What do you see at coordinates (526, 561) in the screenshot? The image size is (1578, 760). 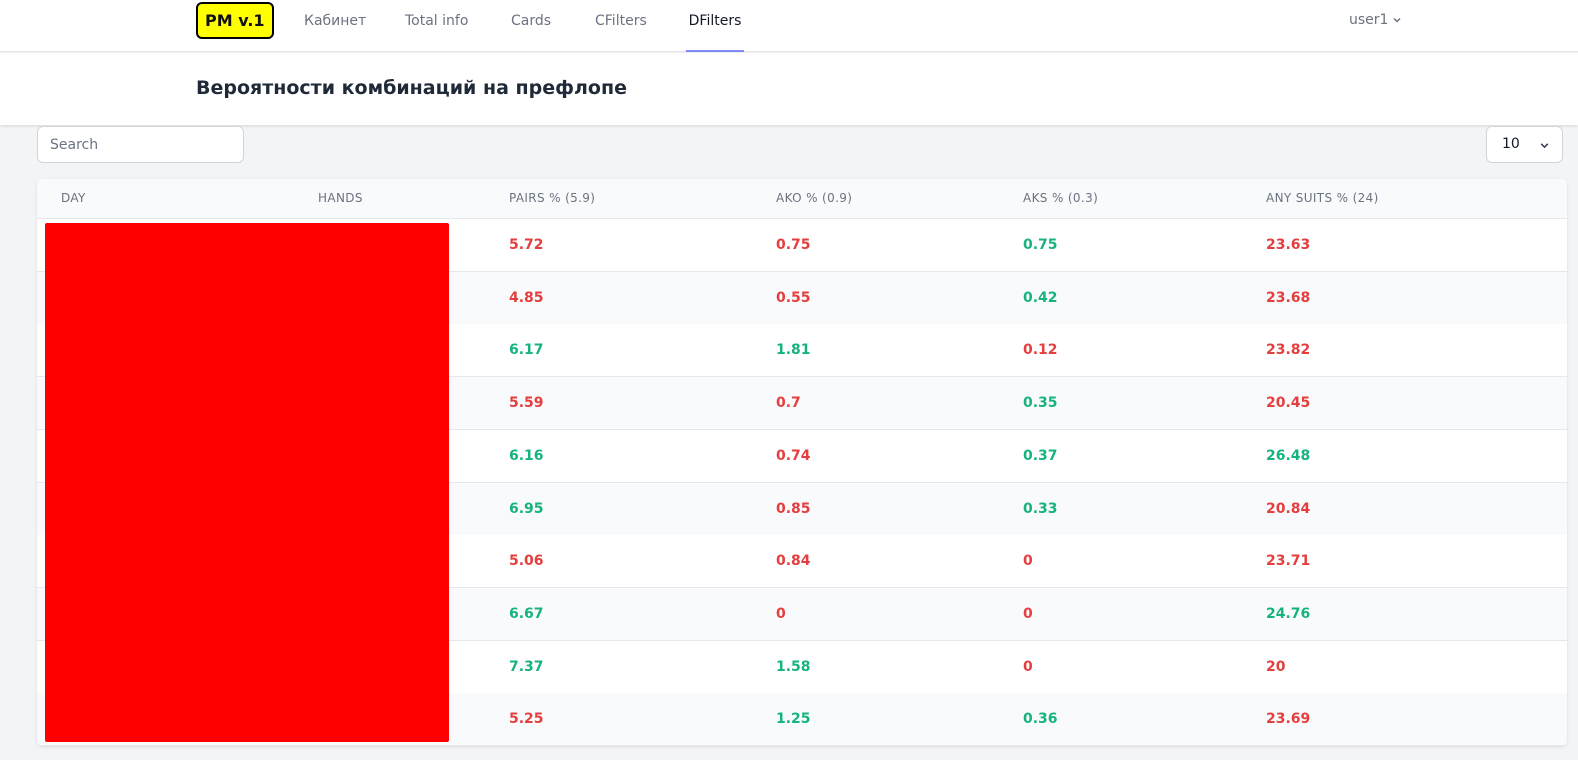 I see `cell-pairs: 5.06` at bounding box center [526, 561].